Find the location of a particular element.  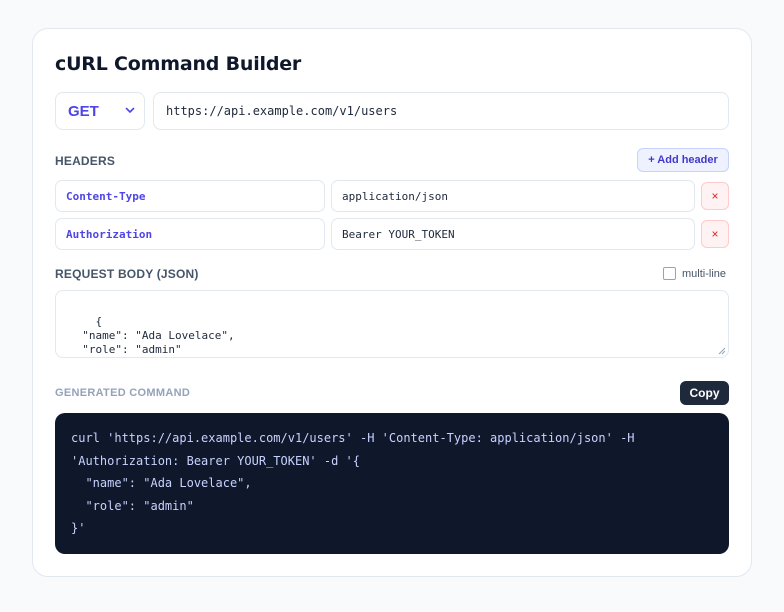

multiline-toggle: multi-line is located at coordinates (694, 273).